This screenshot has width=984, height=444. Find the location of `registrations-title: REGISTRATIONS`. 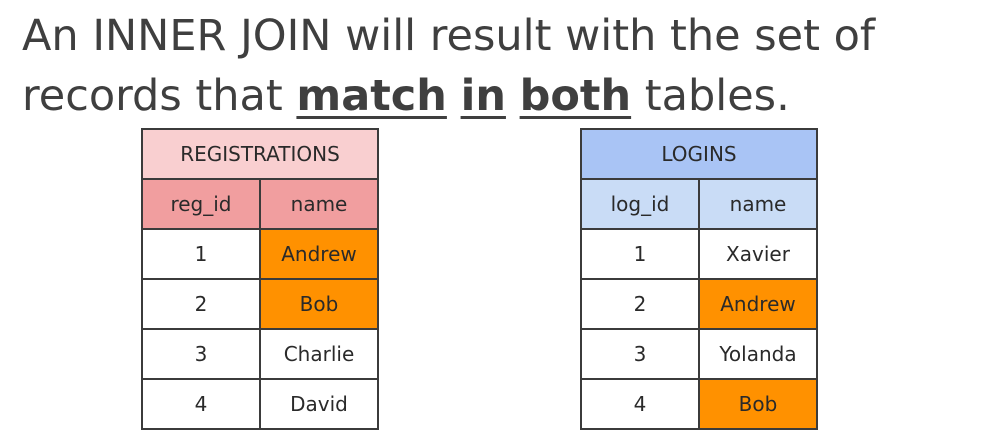

registrations-title: REGISTRATIONS is located at coordinates (260, 154).